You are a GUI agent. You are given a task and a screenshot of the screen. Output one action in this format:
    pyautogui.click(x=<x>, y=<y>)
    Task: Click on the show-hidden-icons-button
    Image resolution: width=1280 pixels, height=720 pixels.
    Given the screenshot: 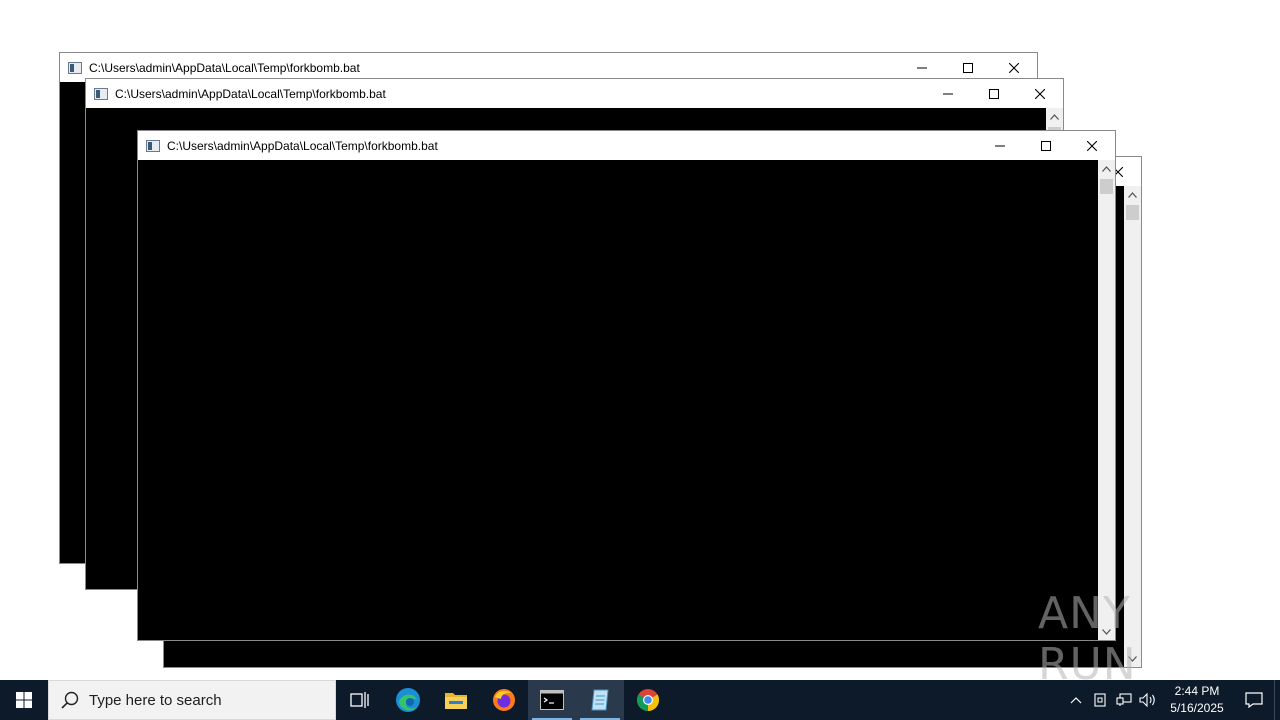 What is the action you would take?
    pyautogui.click(x=1076, y=700)
    